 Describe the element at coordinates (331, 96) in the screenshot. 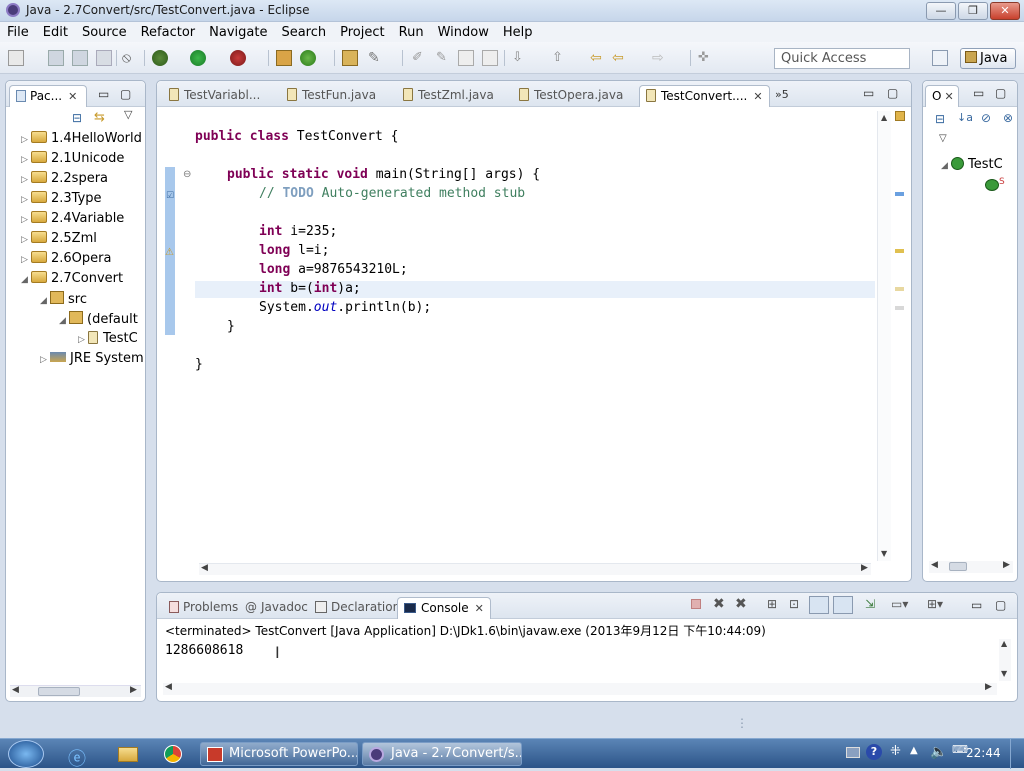

I see `tab-testfun: TestFun.java` at that location.